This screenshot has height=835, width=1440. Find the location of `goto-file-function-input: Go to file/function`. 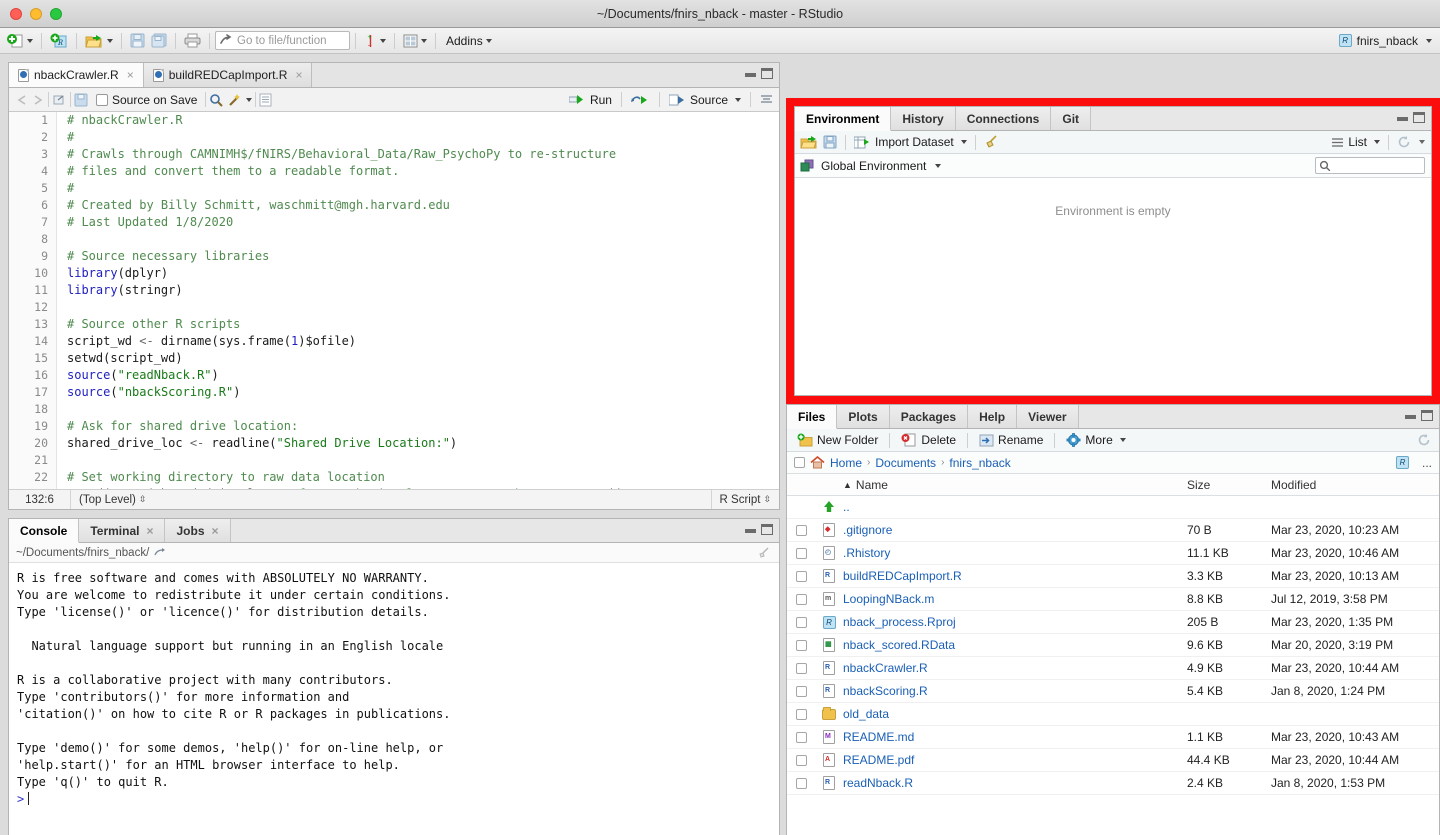

goto-file-function-input: Go to file/function is located at coordinates (282, 40).